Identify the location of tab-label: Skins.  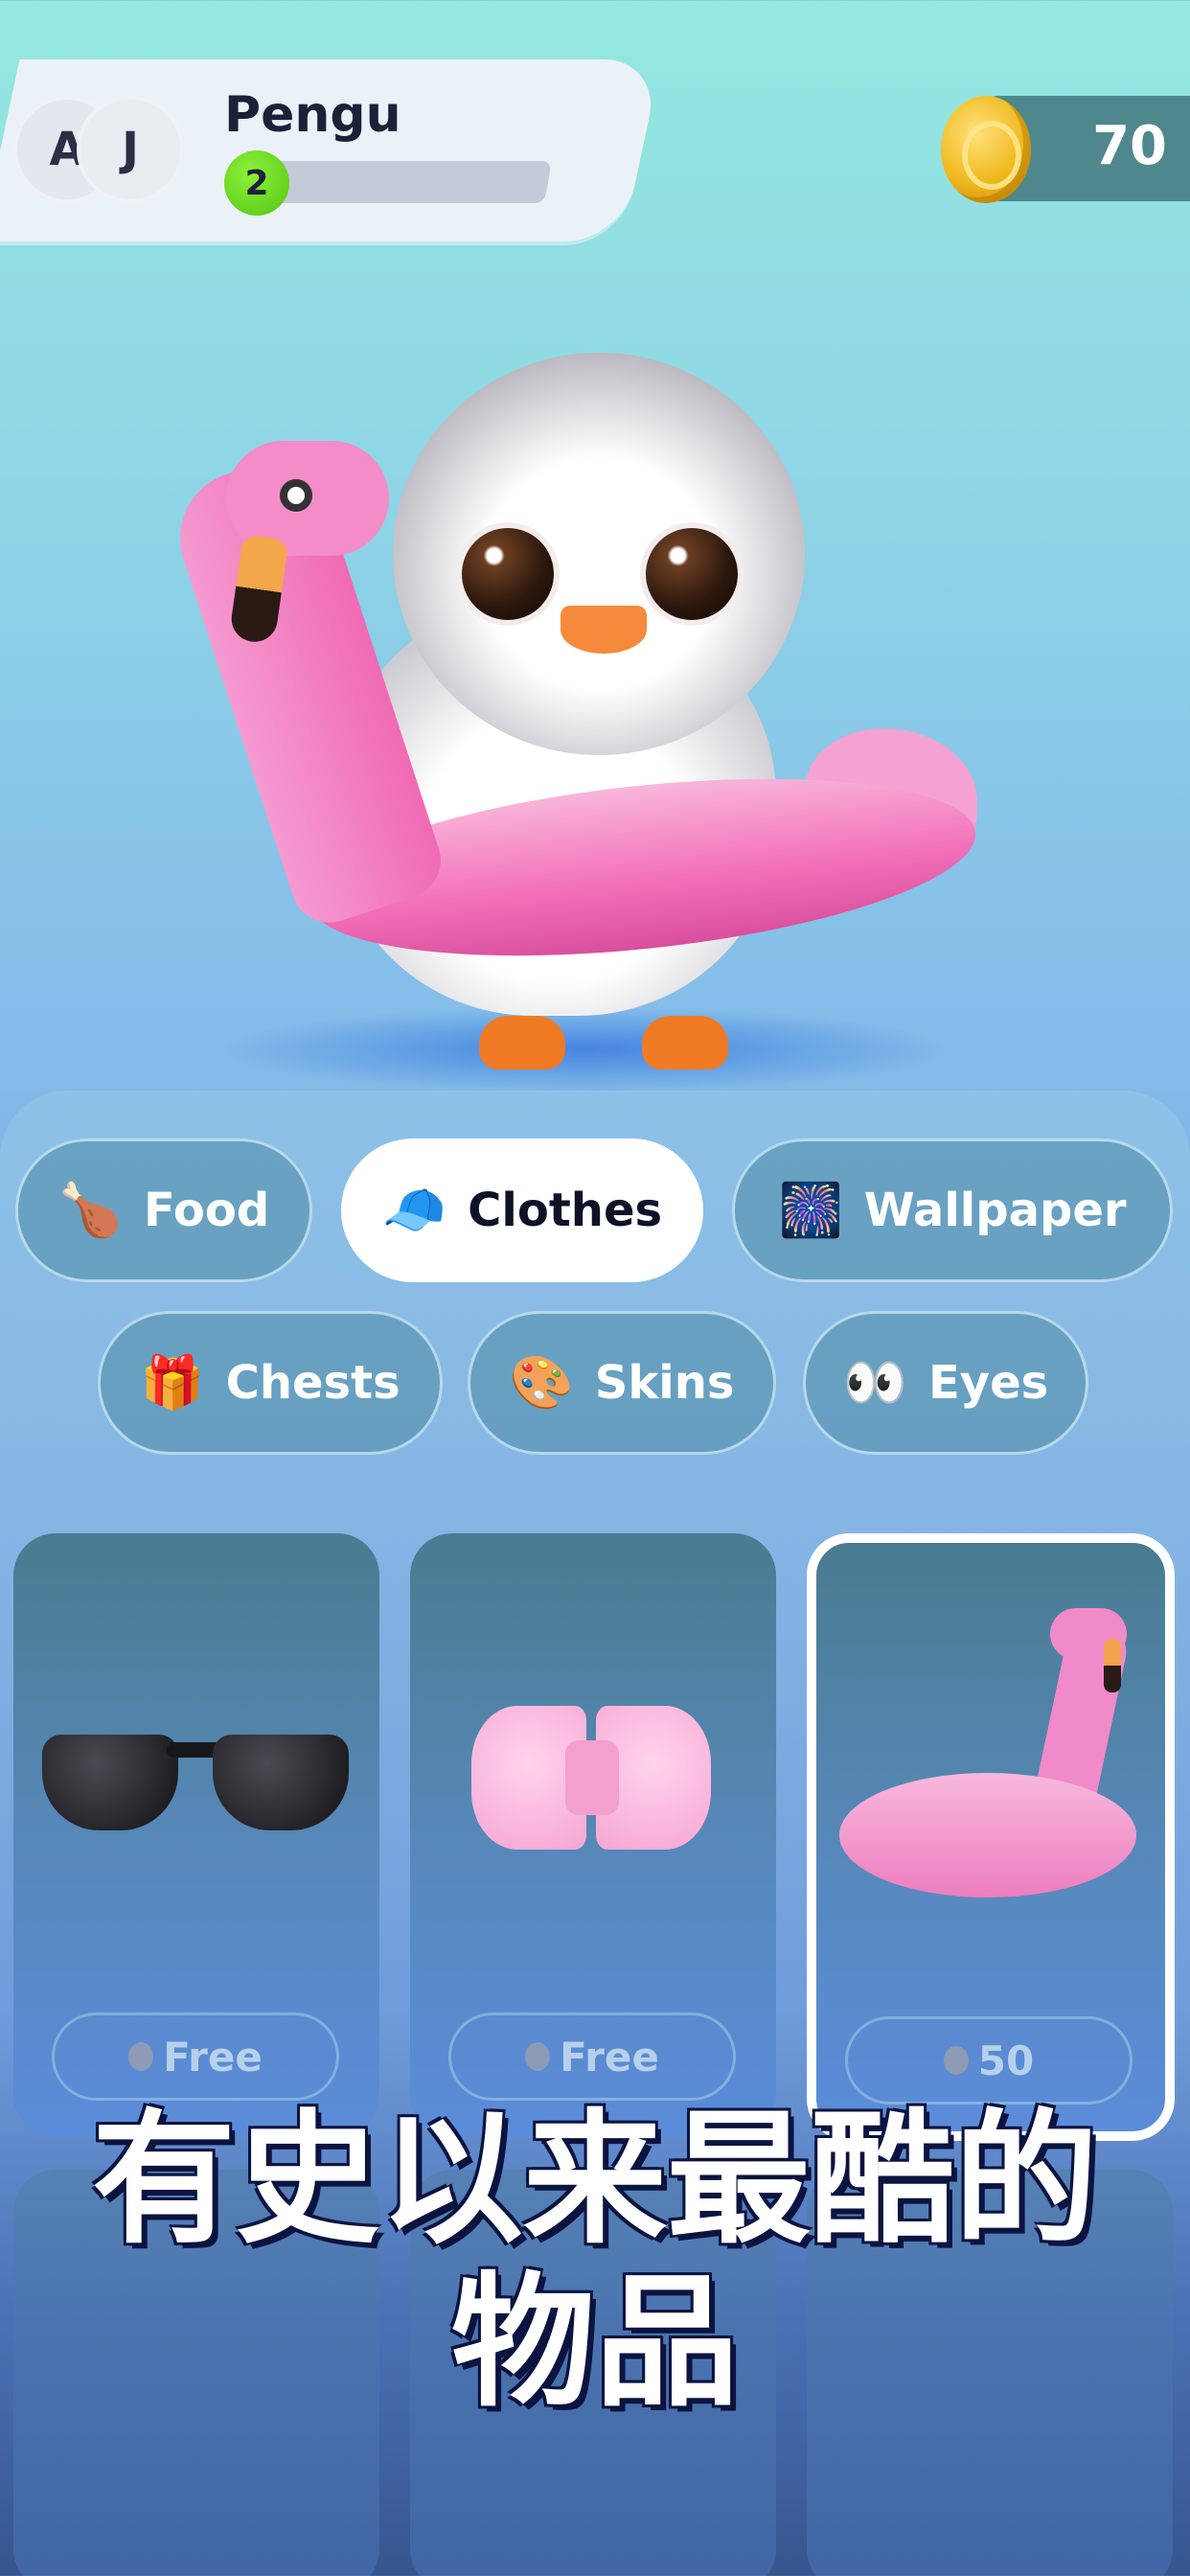
(665, 1383).